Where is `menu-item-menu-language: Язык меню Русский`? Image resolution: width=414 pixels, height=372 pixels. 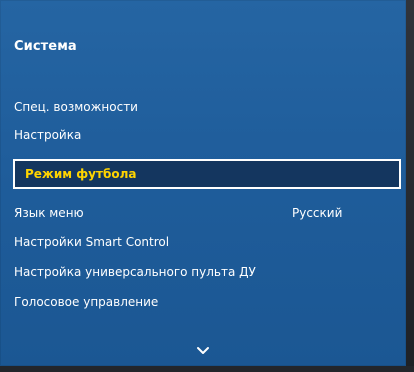 menu-item-menu-language: Язык меню Русский is located at coordinates (205, 213).